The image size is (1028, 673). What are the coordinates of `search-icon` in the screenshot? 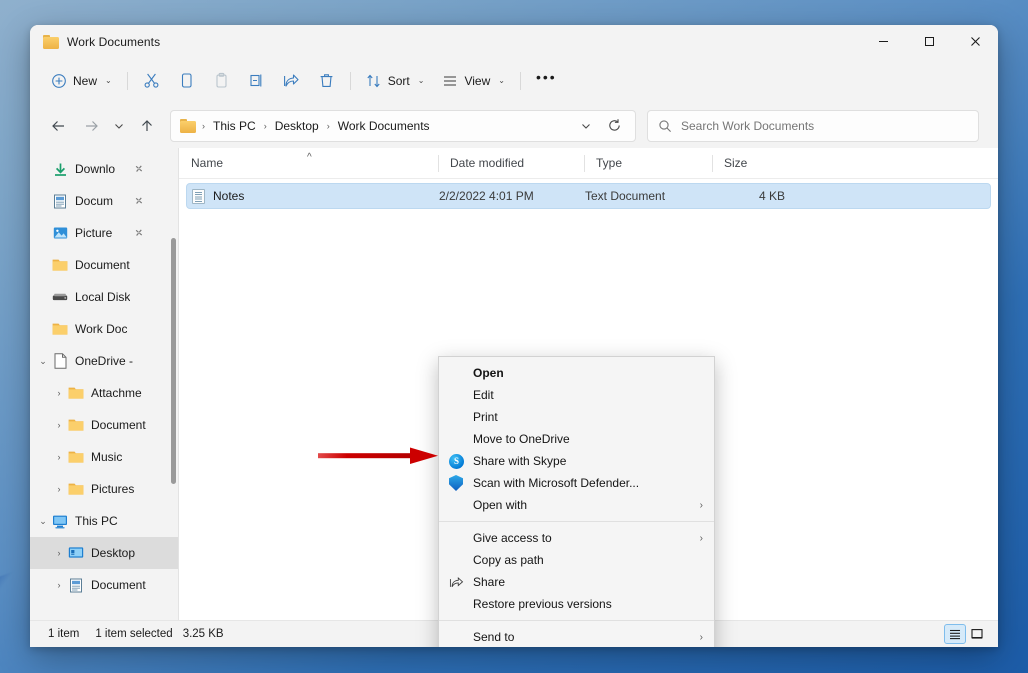 It's located at (665, 125).